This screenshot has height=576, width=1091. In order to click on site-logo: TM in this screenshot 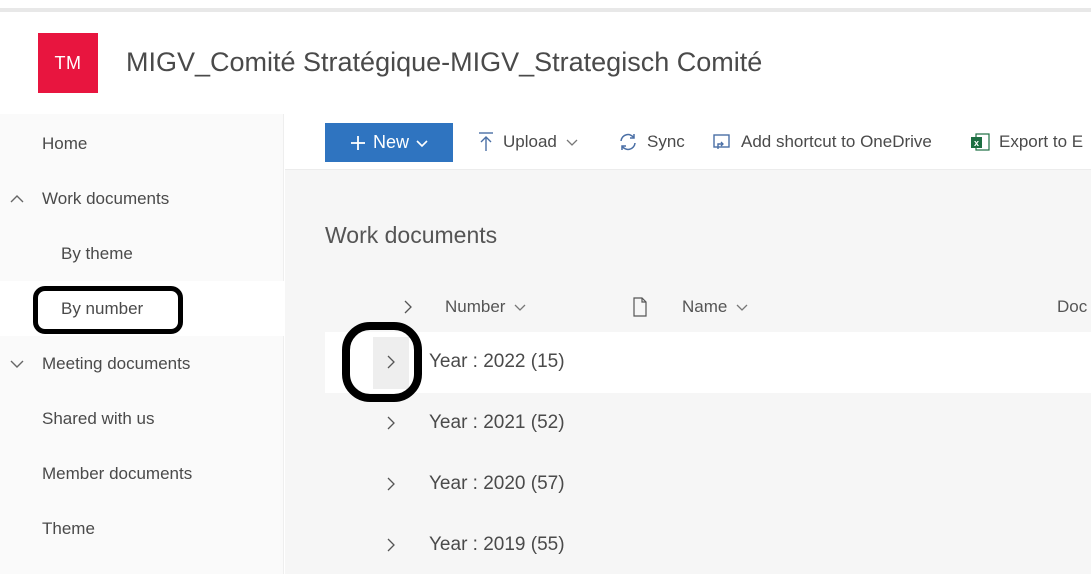, I will do `click(68, 63)`.